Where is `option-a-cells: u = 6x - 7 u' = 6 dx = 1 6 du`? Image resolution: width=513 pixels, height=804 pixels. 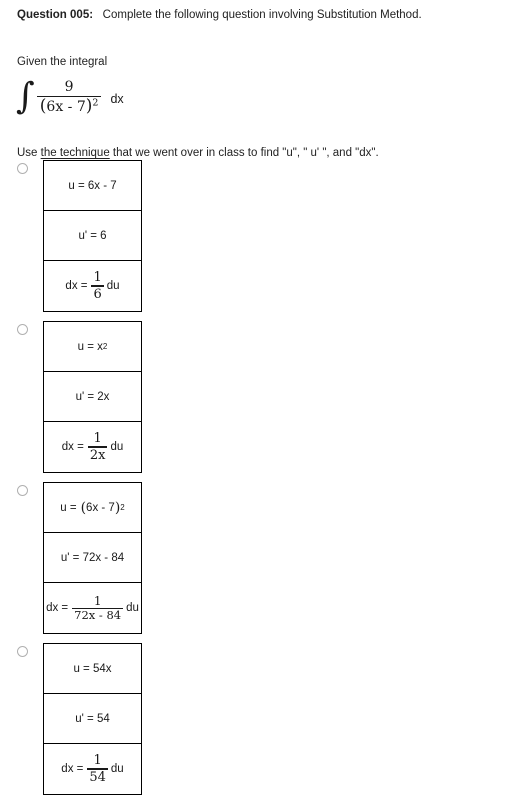 option-a-cells: u = 6x - 7 u' = 6 dx = 1 6 du is located at coordinates (92, 236).